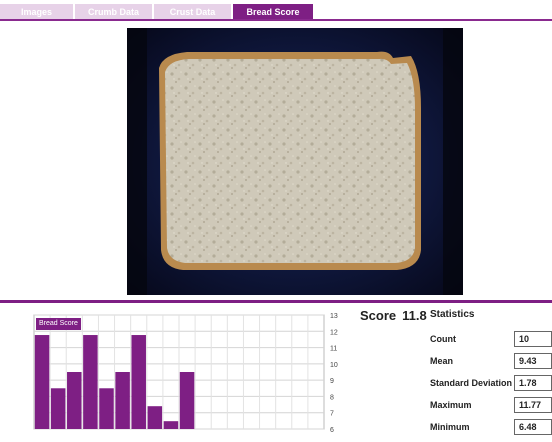 The height and width of the screenshot is (442, 552). Describe the element at coordinates (450, 427) in the screenshot. I see `stat-label-minimum: Minimum` at that location.